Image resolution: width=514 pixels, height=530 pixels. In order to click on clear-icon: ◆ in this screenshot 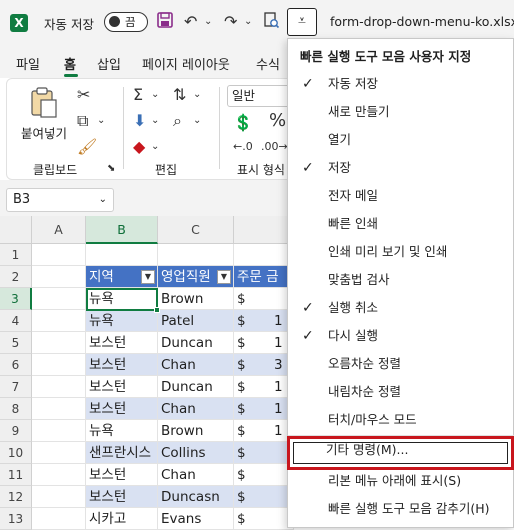, I will do `click(139, 147)`.